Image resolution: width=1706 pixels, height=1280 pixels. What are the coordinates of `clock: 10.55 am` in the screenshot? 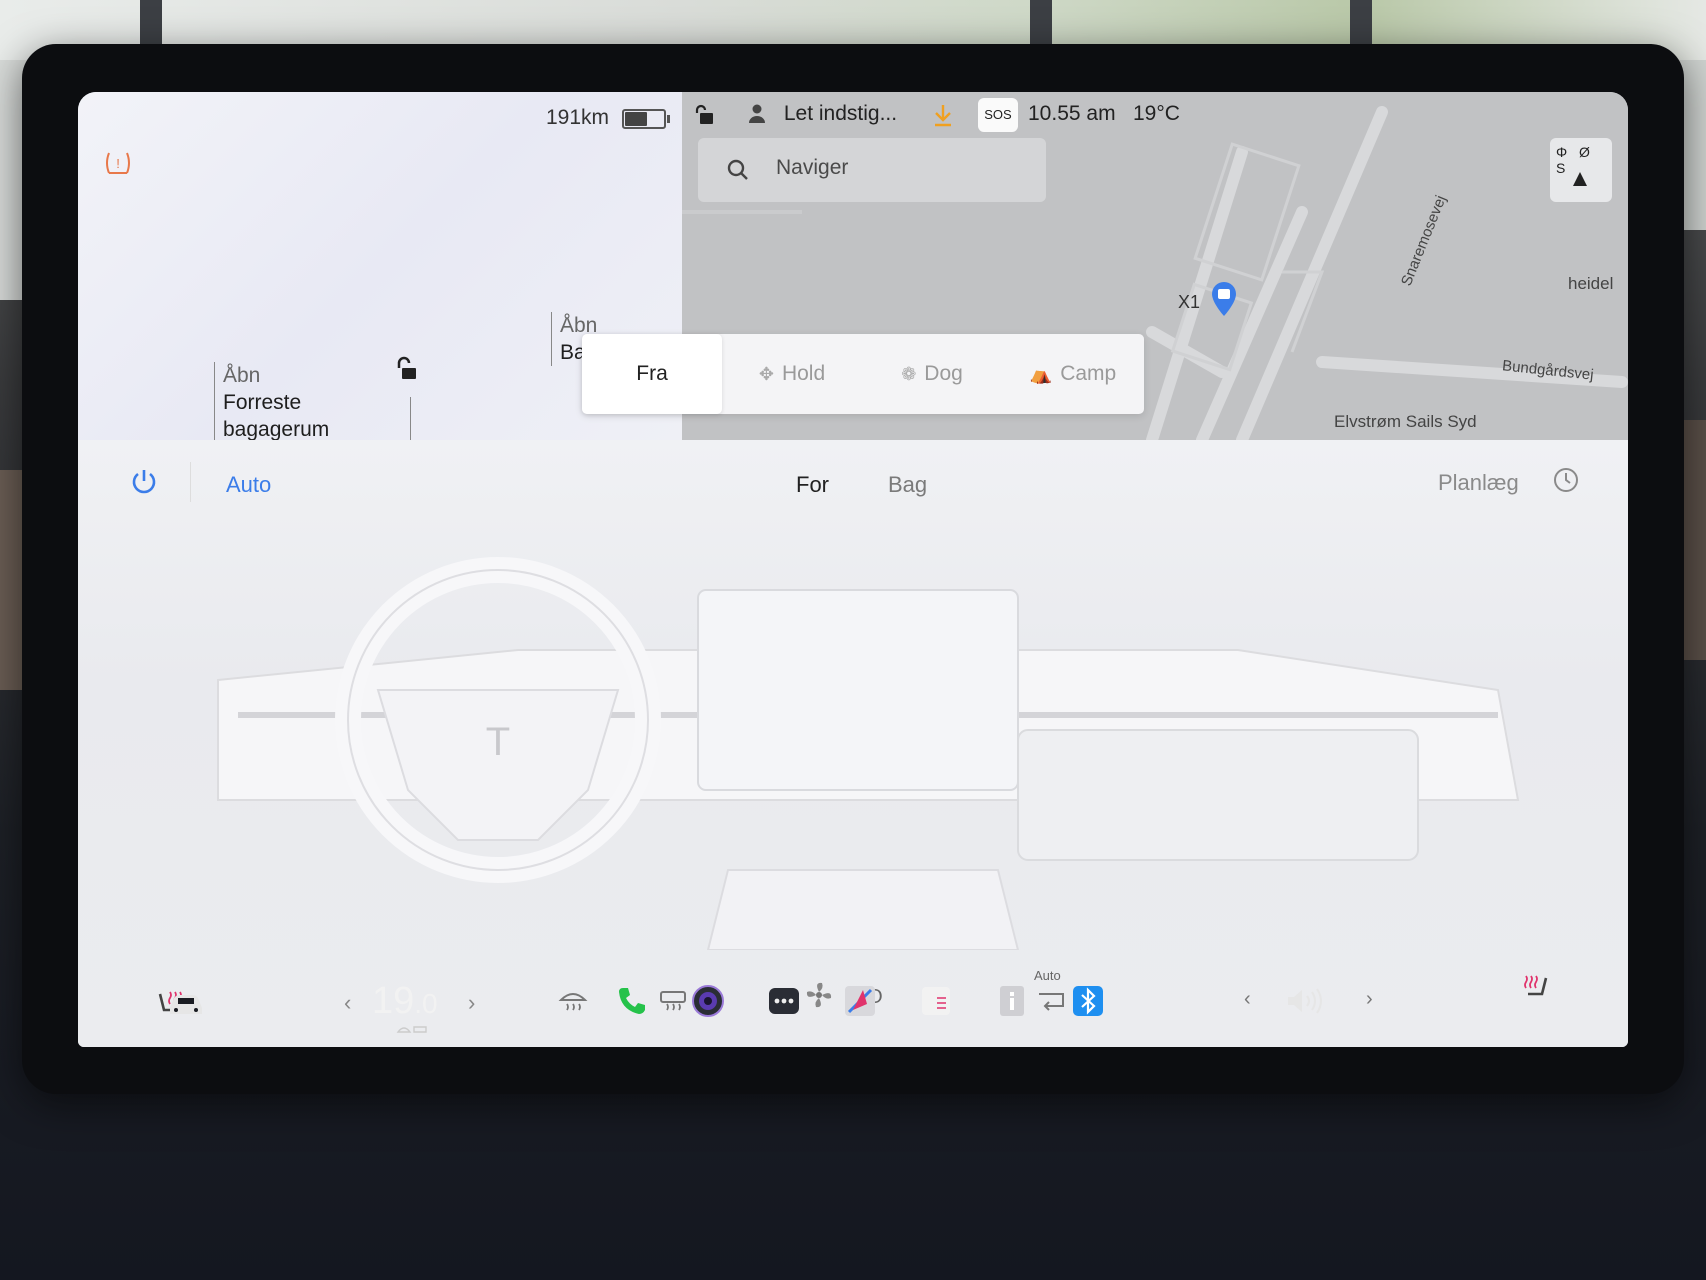 It's located at (1072, 113).